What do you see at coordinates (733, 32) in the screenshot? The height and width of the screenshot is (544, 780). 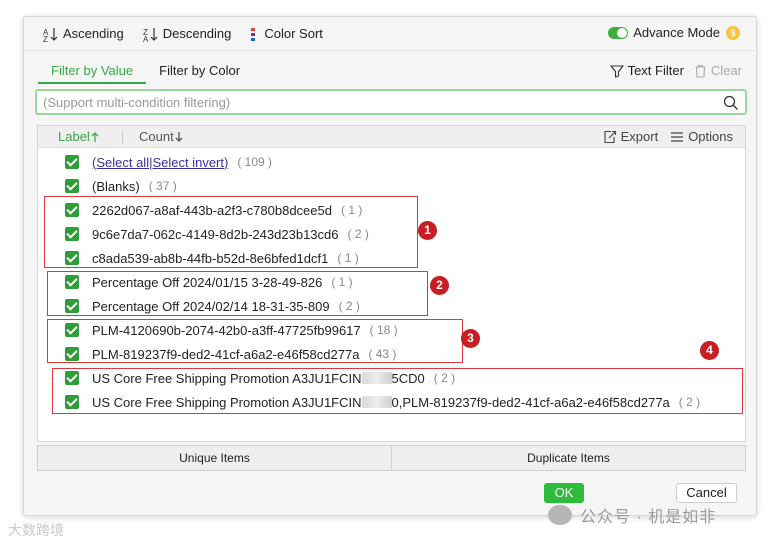 I see `coin-icon: $` at bounding box center [733, 32].